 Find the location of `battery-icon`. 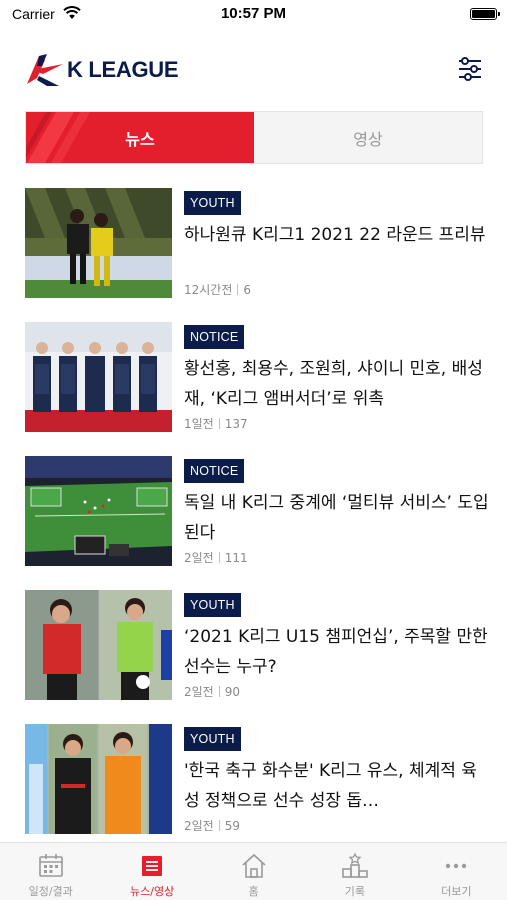

battery-icon is located at coordinates (485, 14).